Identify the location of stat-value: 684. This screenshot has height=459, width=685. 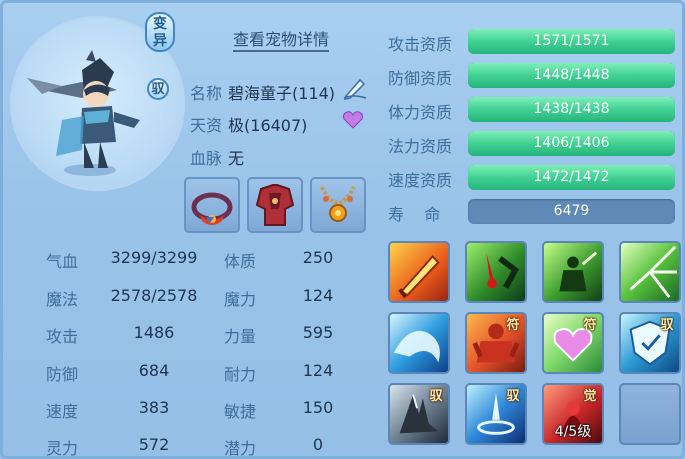
(154, 370).